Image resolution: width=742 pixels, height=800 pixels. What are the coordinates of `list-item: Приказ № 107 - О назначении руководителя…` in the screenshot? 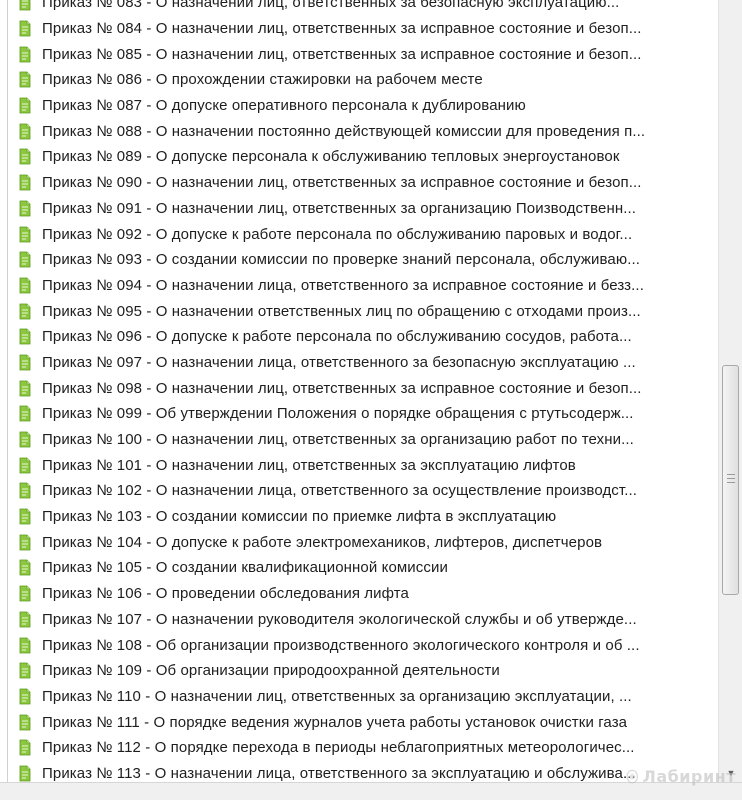 It's located at (363, 620).